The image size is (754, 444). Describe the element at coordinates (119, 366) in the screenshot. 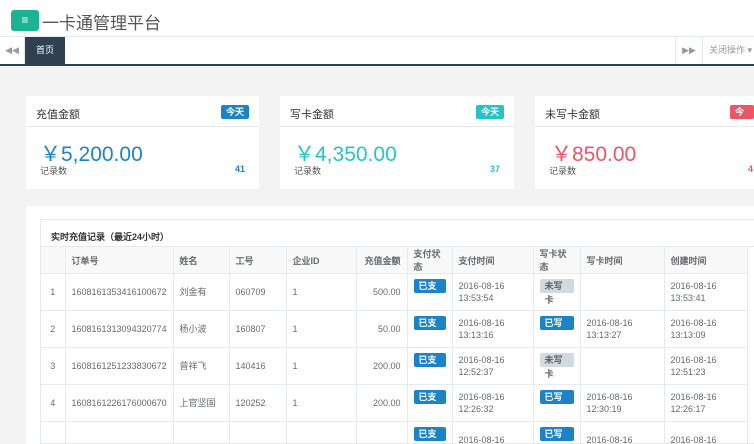

I see `order-id: 1608161251233830672` at that location.